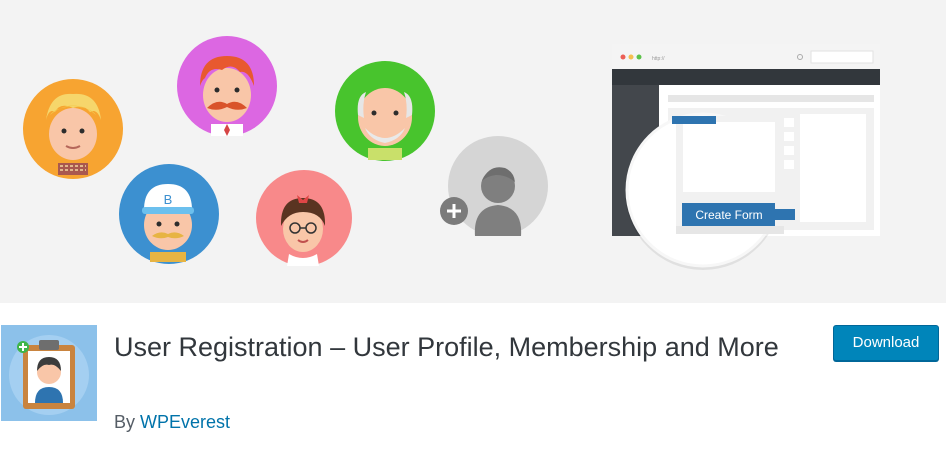 This screenshot has height=449, width=946. I want to click on download-button: Download, so click(886, 343).